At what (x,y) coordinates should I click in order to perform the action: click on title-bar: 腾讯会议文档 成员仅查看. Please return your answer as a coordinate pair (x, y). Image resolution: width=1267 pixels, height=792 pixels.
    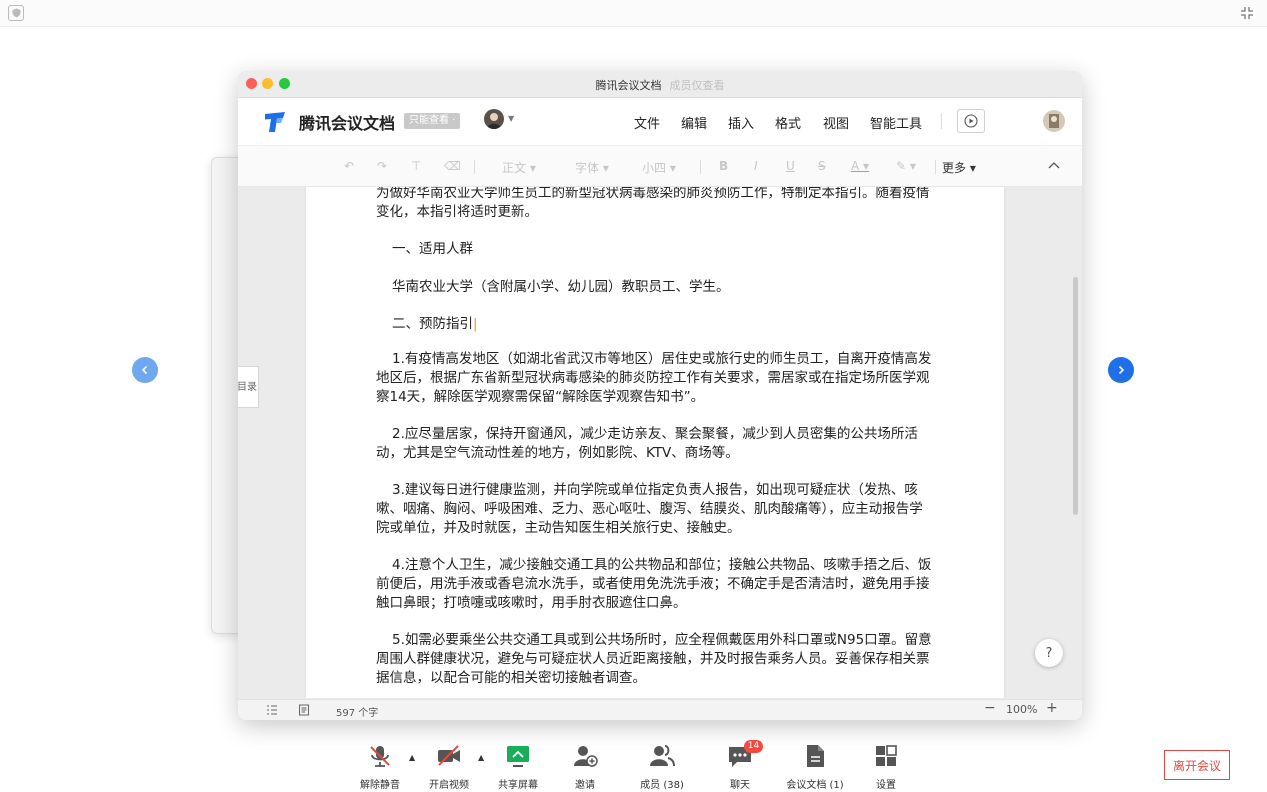
    Looking at the image, I should click on (660, 84).